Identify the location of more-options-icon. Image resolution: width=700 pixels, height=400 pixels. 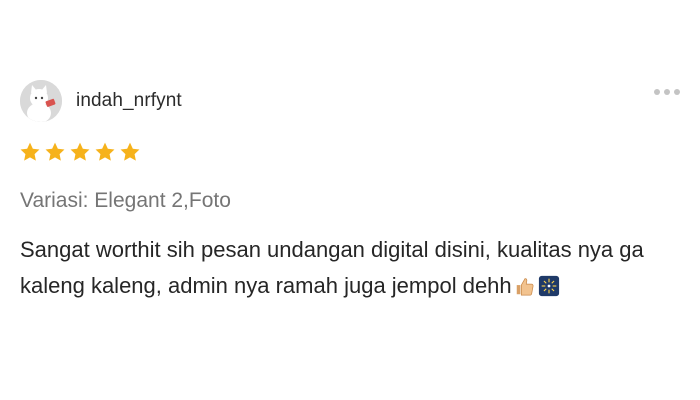
(669, 92).